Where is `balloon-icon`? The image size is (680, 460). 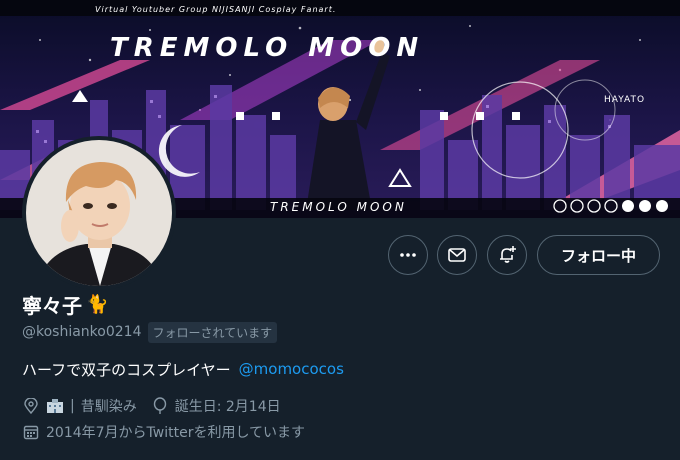
balloon-icon is located at coordinates (160, 406).